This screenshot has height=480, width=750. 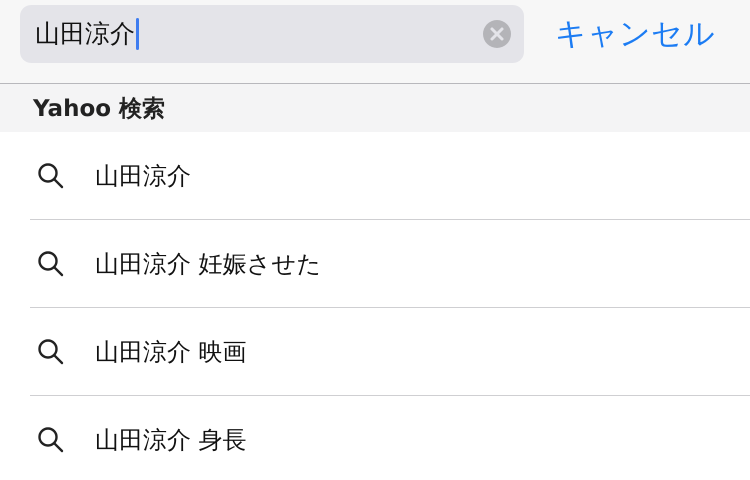 What do you see at coordinates (635, 33) in the screenshot?
I see `cancel-button: キャンセル` at bounding box center [635, 33].